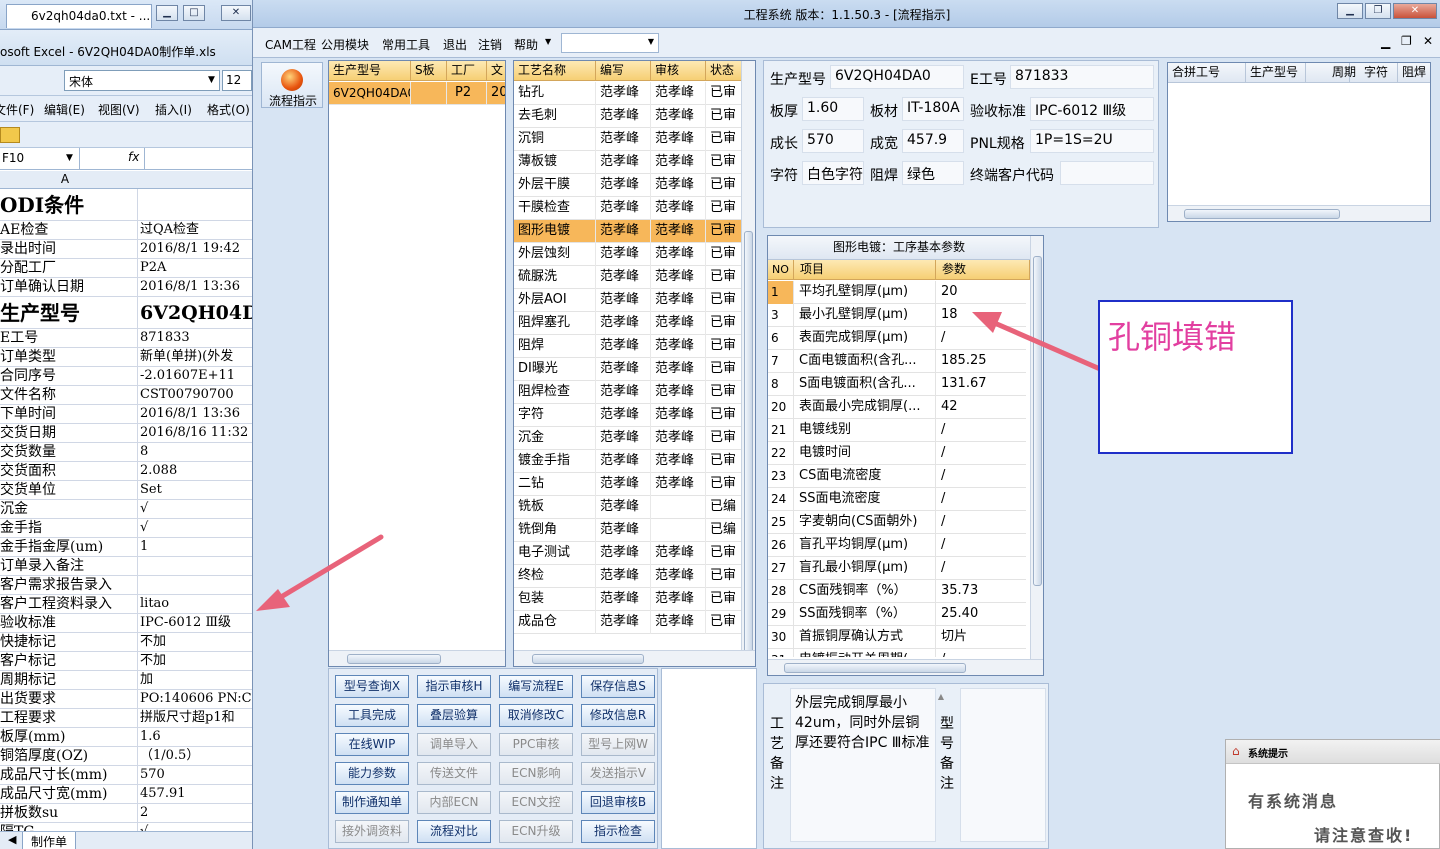 The width and height of the screenshot is (1440, 849). I want to click on system-notification: ⌂ 系统提示 有系统消息 请注意查收!, so click(1332, 794).